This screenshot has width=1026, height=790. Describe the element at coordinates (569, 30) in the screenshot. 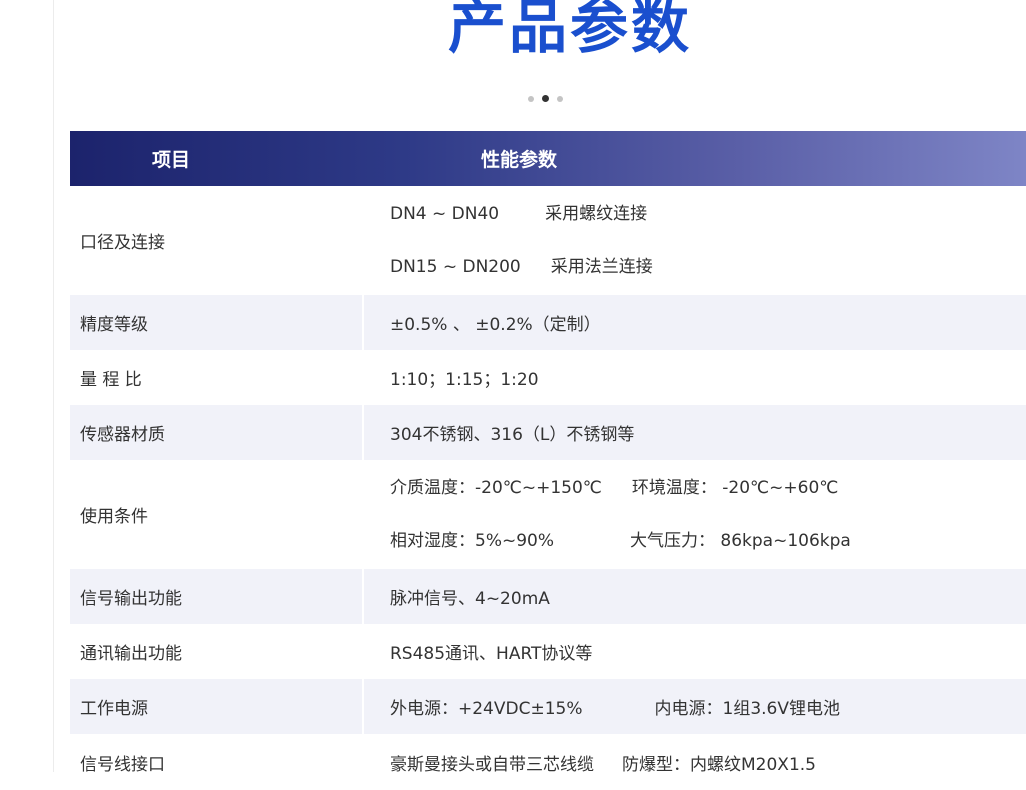

I see `page-title: 产品参数` at that location.